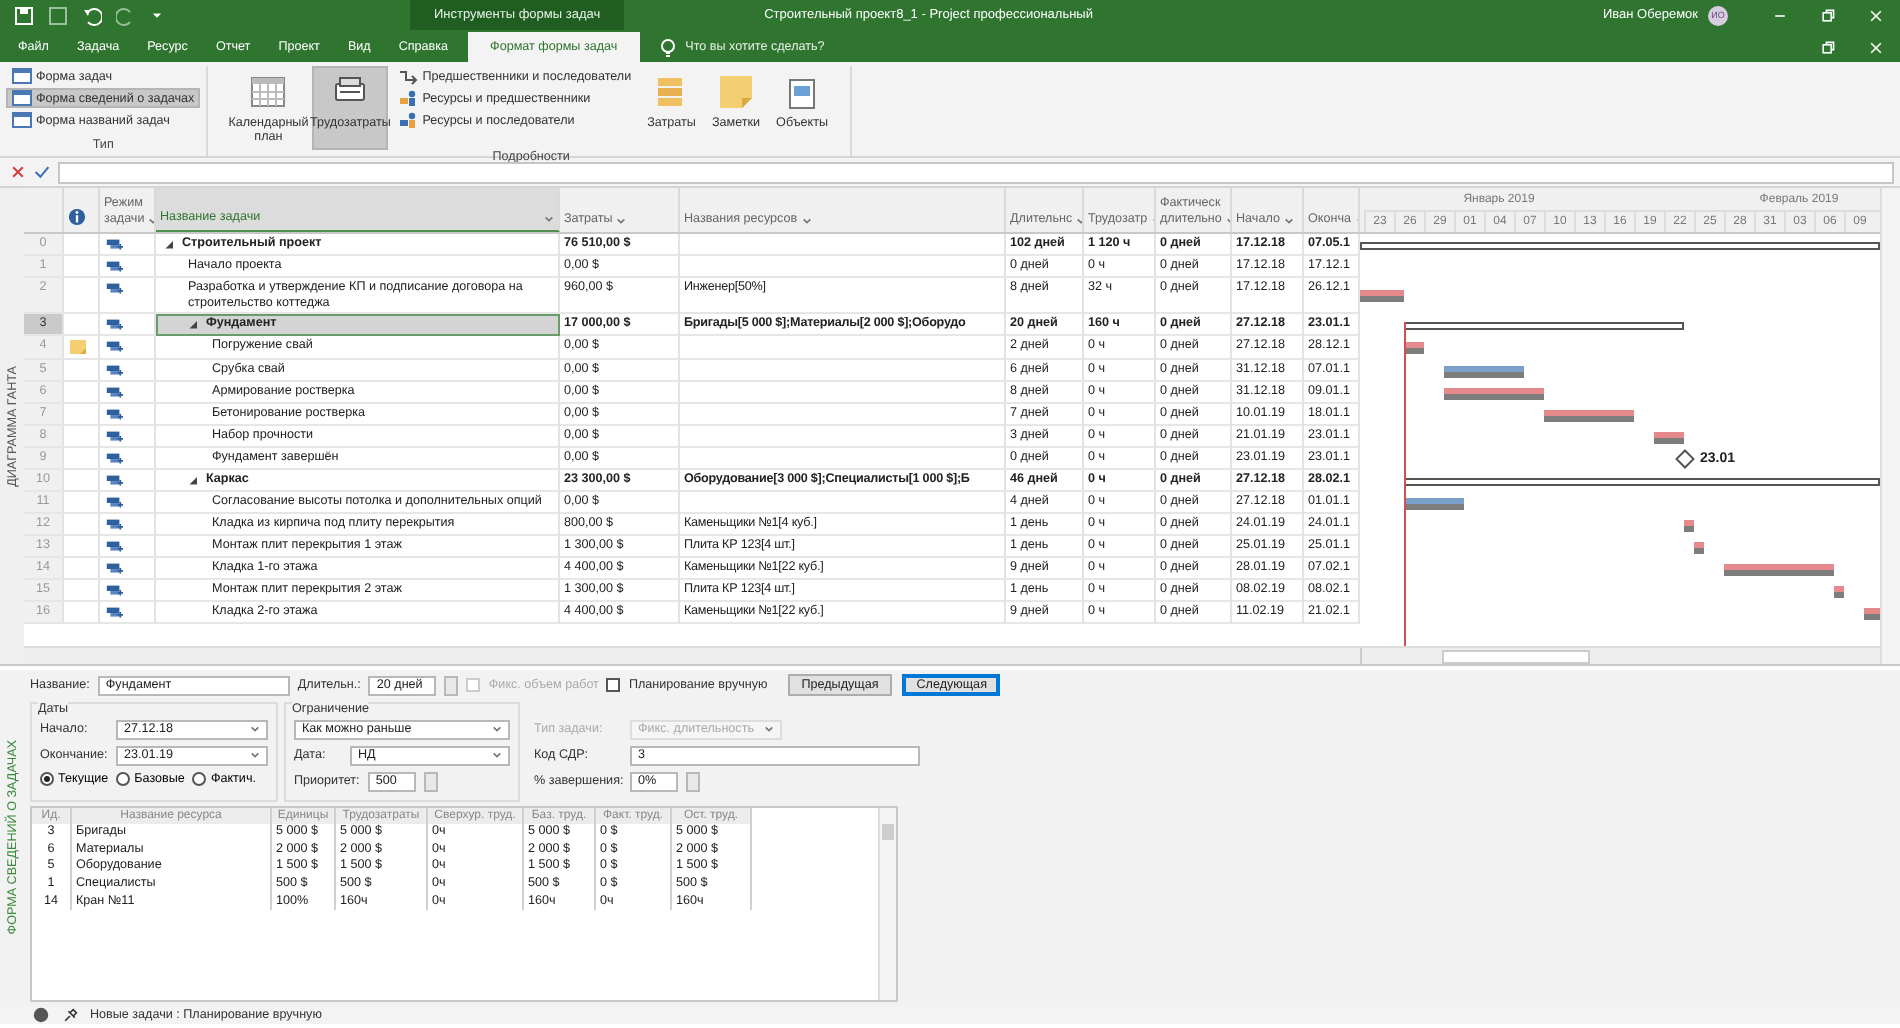 The image size is (1900, 1028). Describe the element at coordinates (157, 15) in the screenshot. I see `customize-icon` at that location.